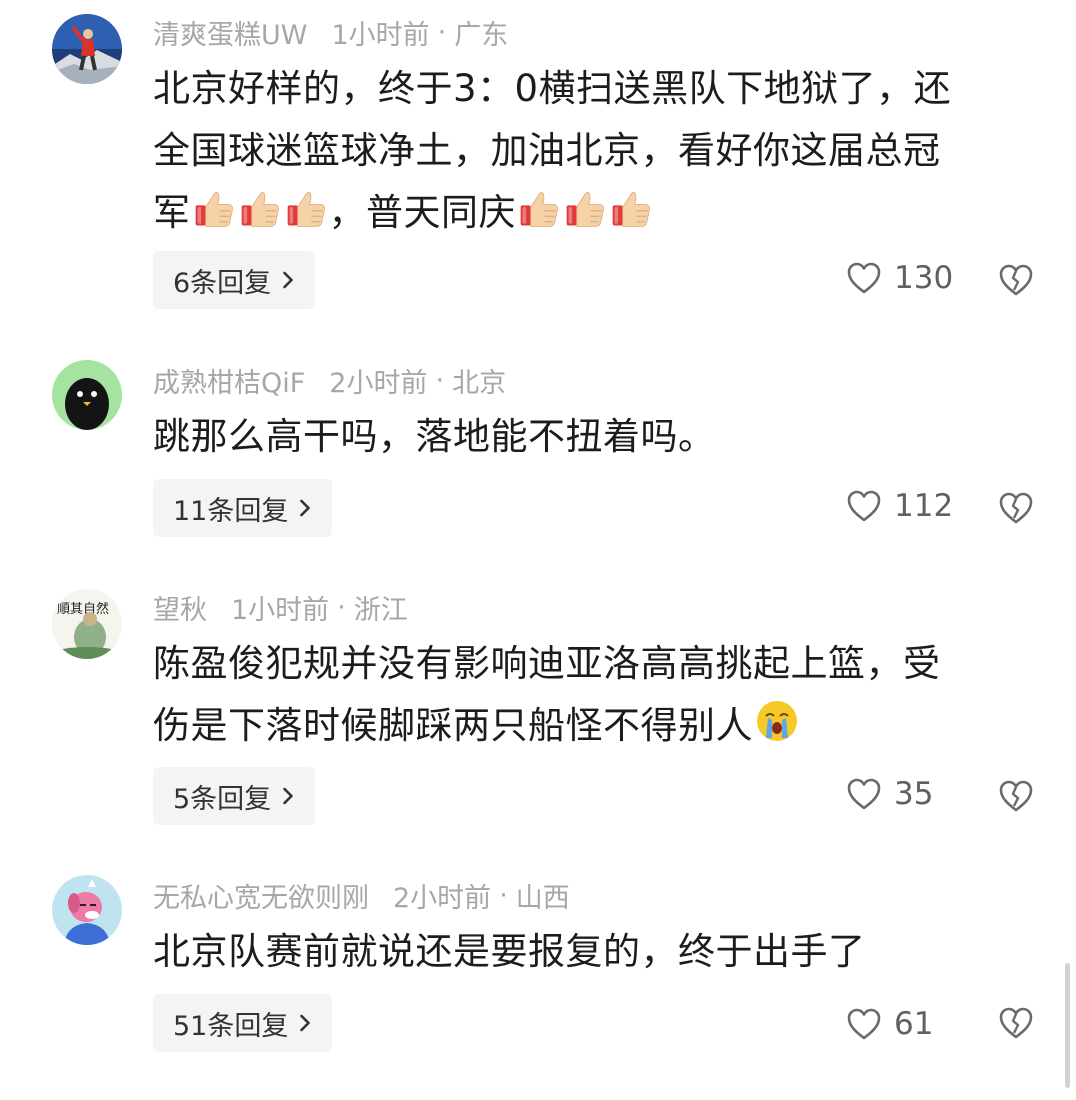  I want to click on comment-text-line: 军 ，普天同庆, so click(603, 213).